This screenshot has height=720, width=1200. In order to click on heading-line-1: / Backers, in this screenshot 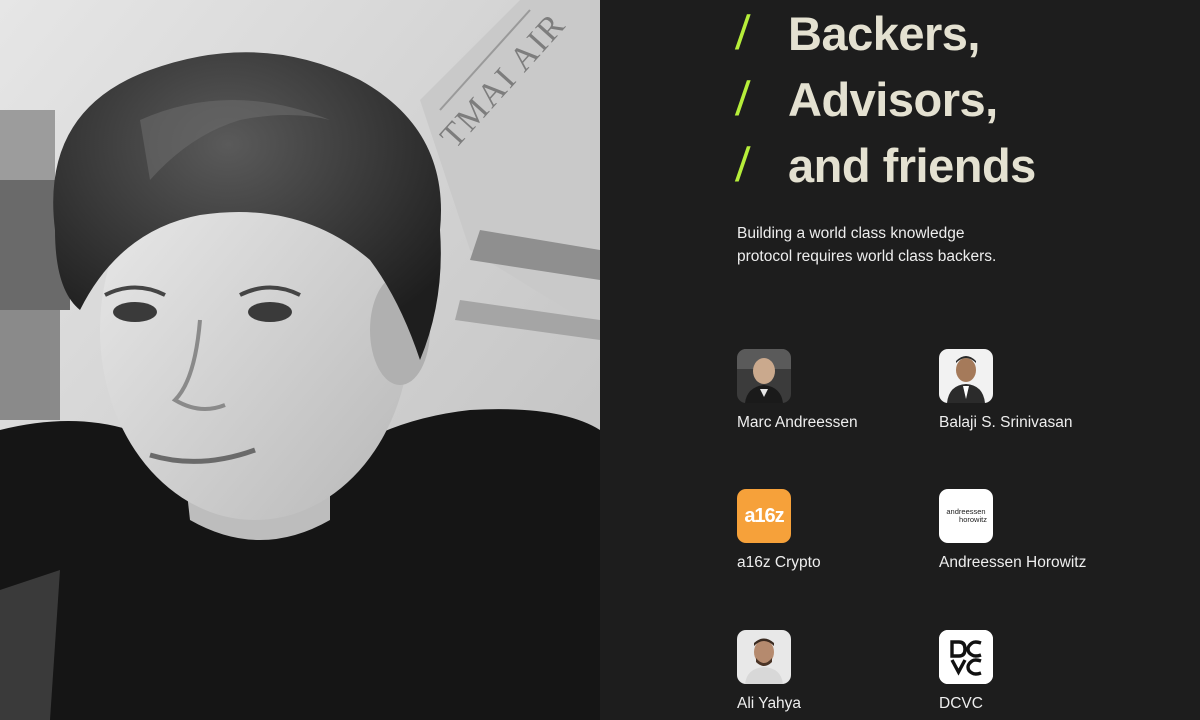, I will do `click(885, 33)`.